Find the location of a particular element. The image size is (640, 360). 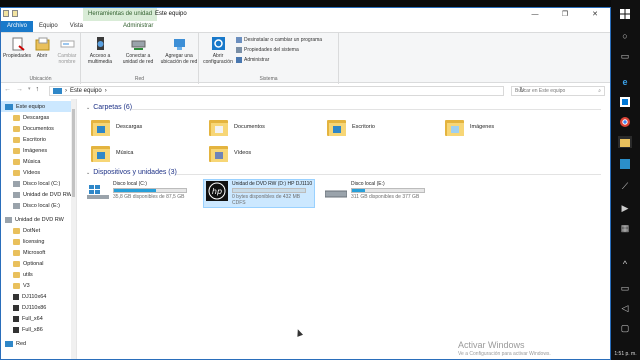

sidebar-item-label: Descargas is located at coordinates (36, 117).